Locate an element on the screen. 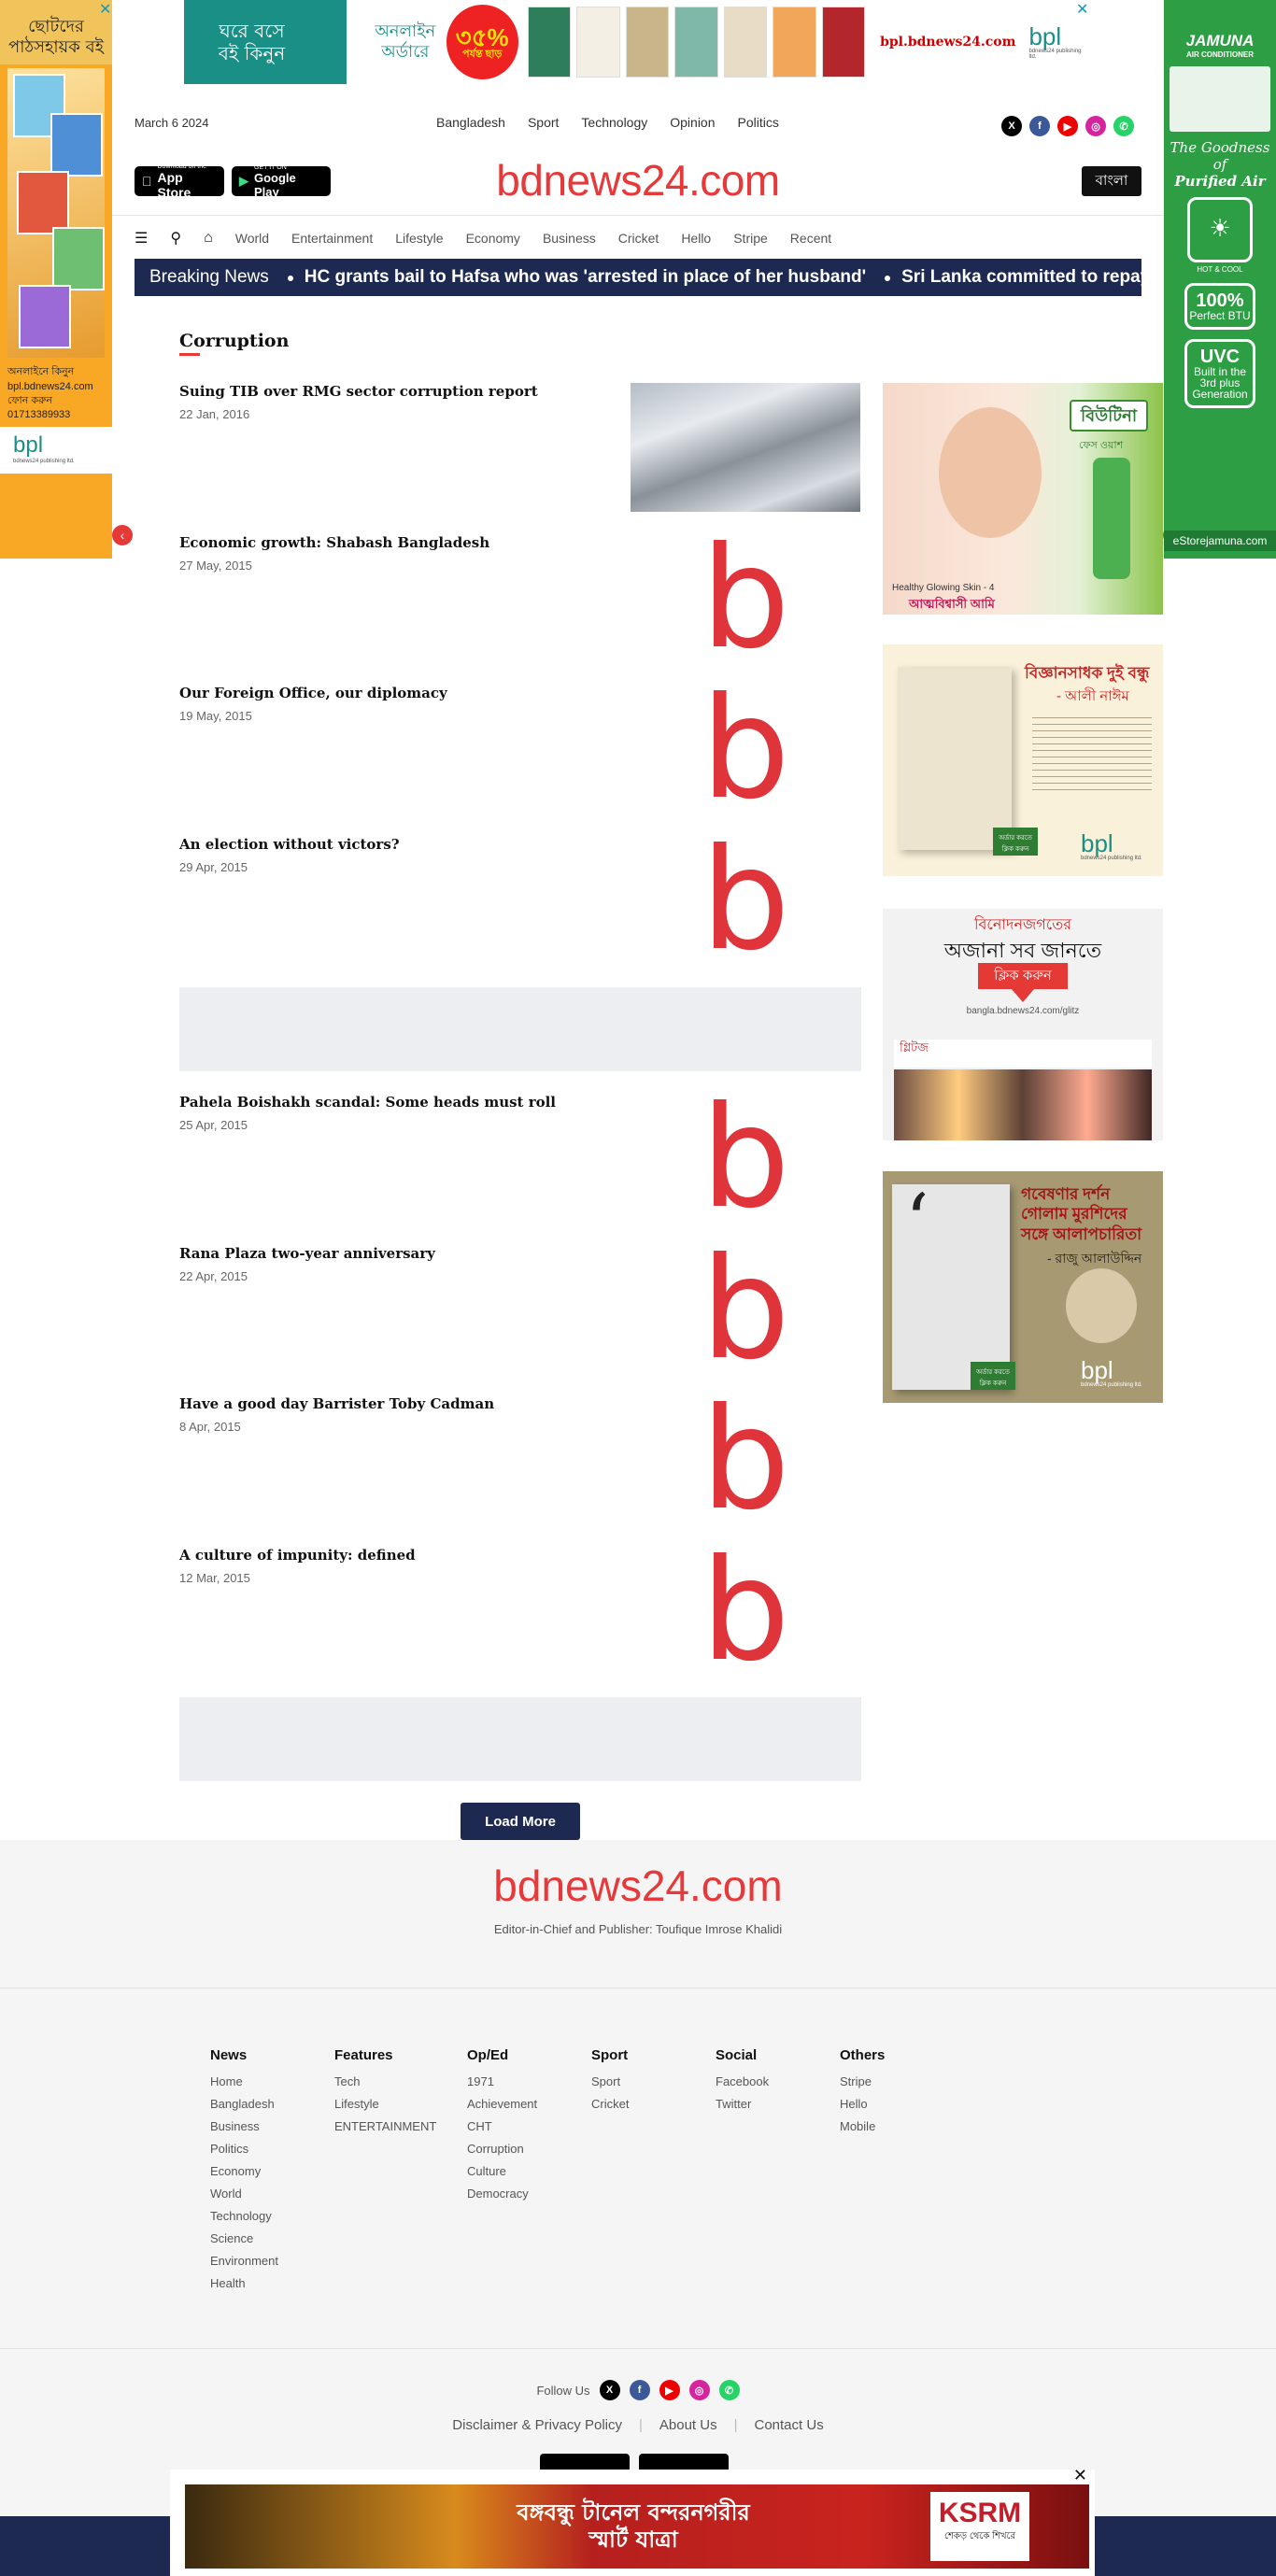  footer-link: Cricket is located at coordinates (610, 2104).